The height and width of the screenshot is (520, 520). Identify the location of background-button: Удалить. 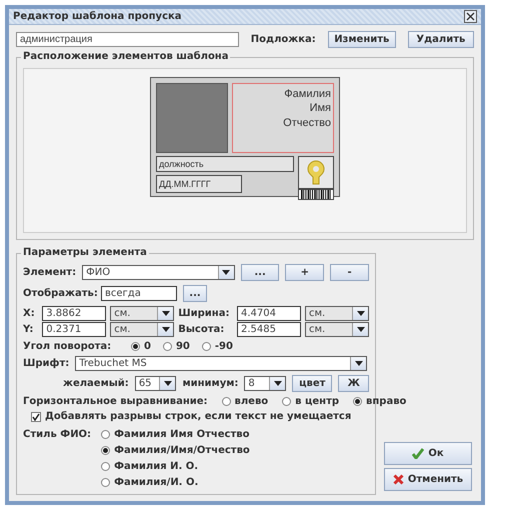
(441, 39).